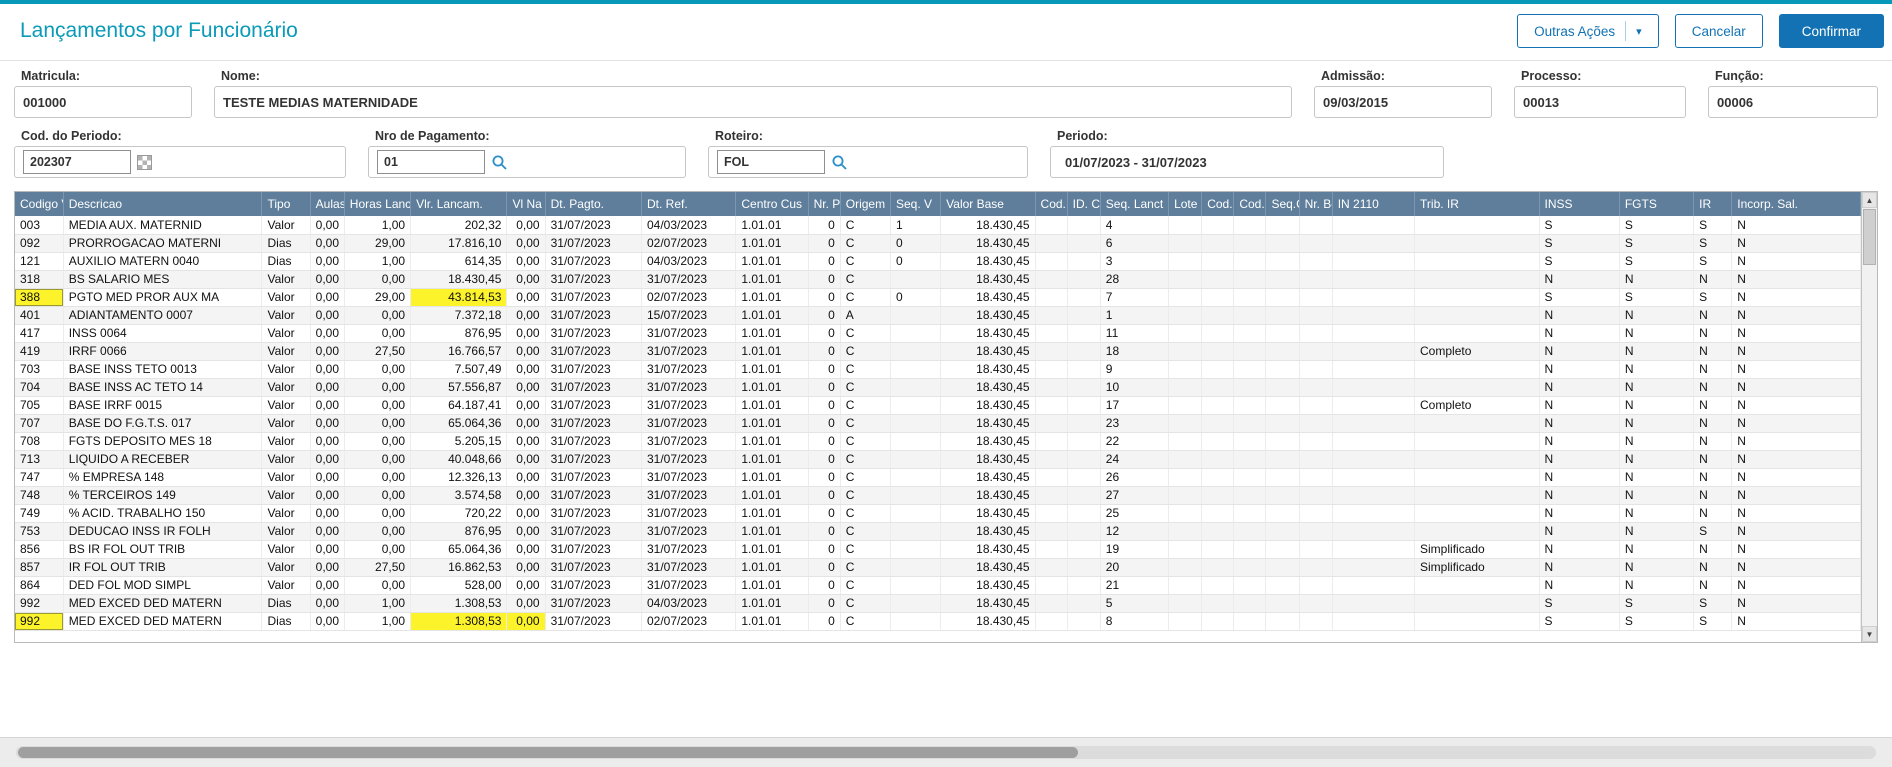 The image size is (1892, 767). I want to click on cell-c16: 18, so click(1135, 351).